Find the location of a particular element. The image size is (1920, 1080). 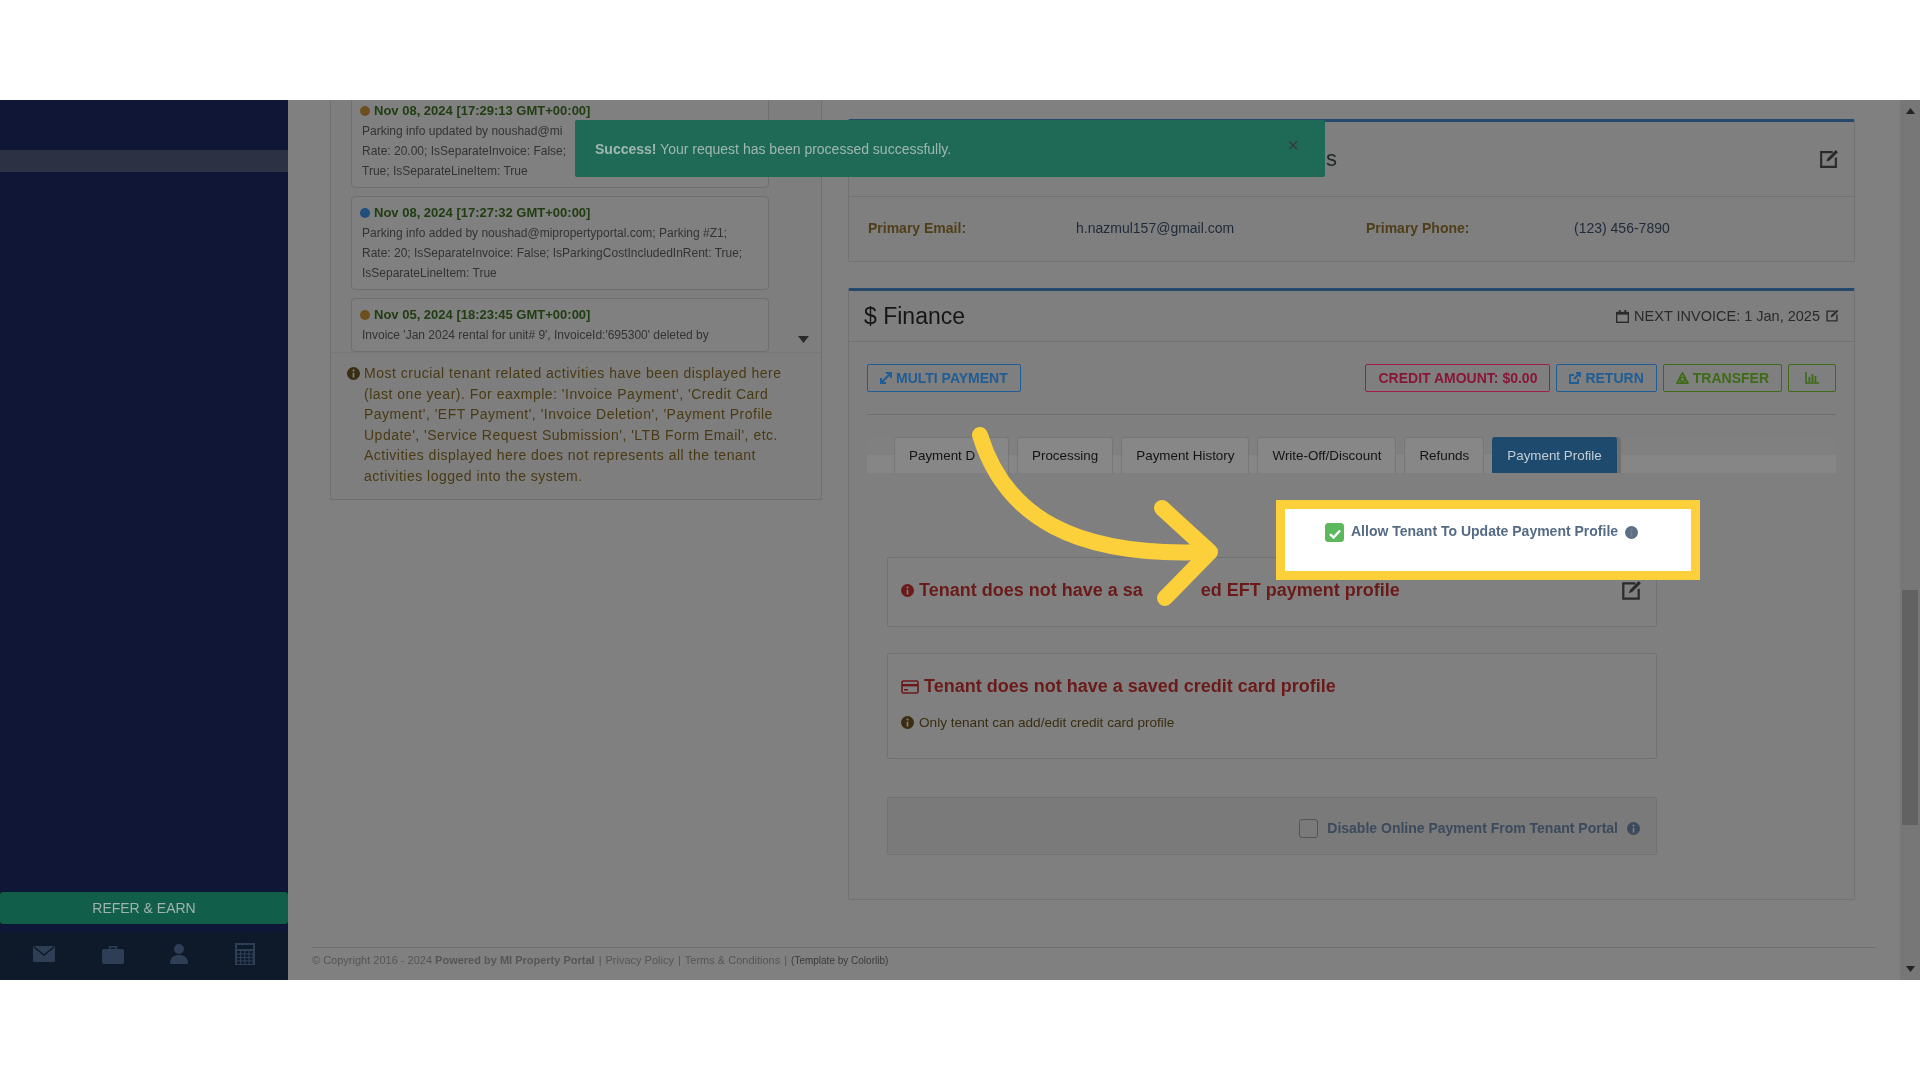

field-label: Primary Email: is located at coordinates (918, 228).